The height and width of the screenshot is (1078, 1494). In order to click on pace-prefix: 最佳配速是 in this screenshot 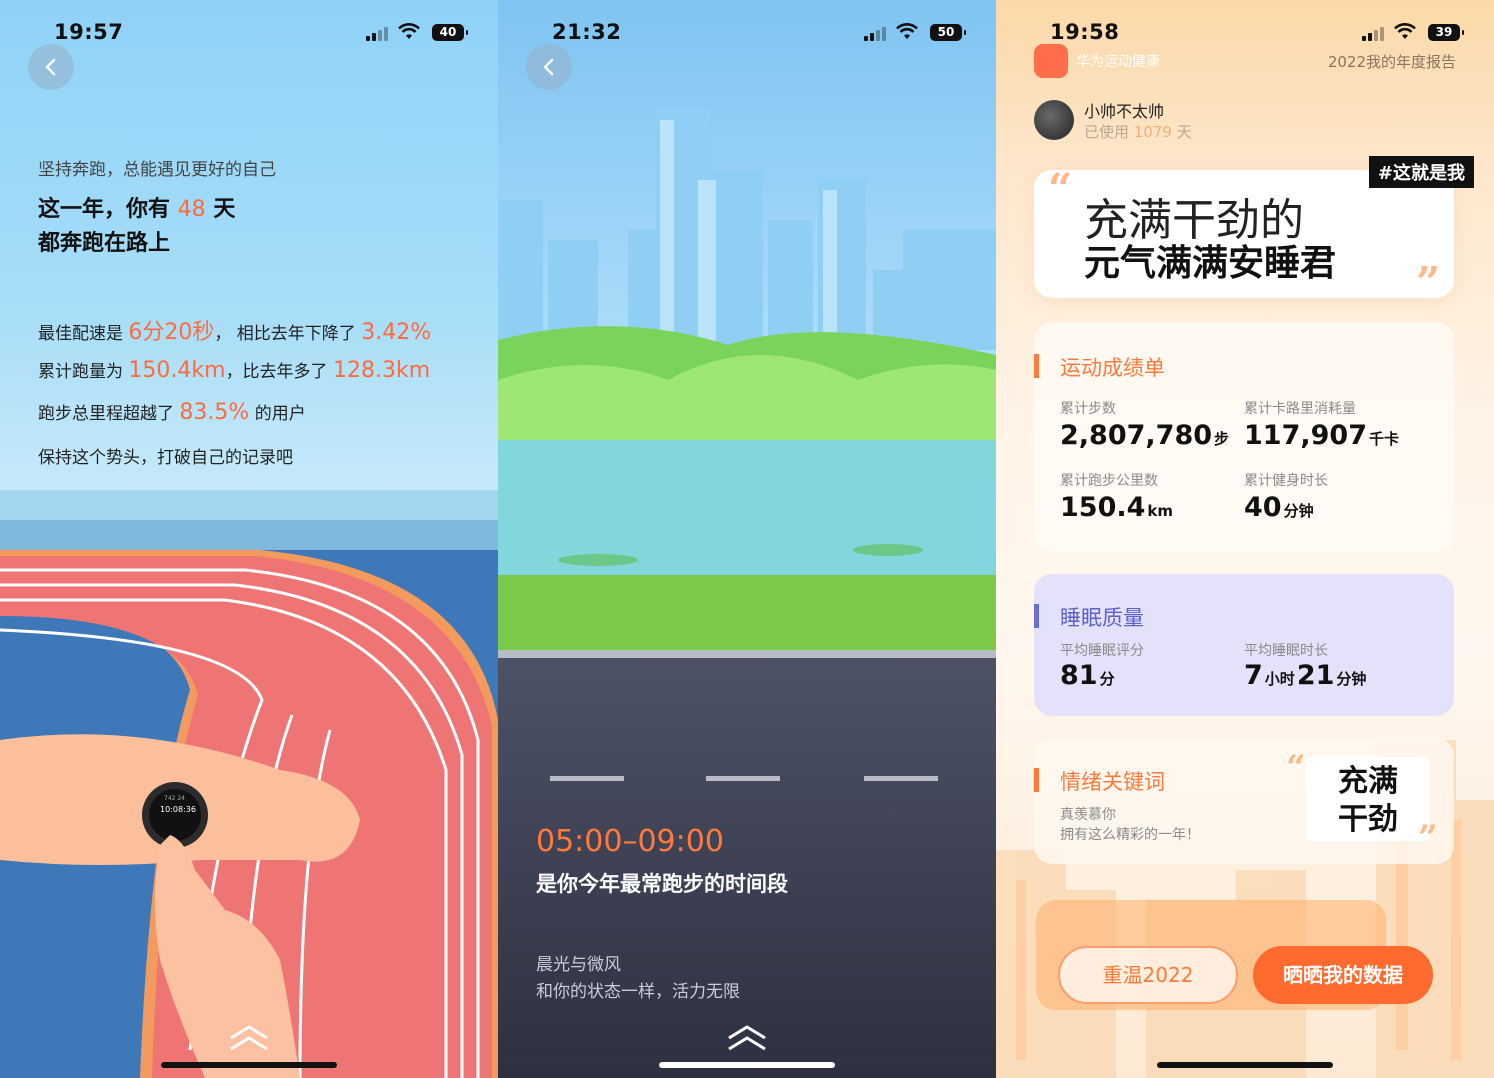, I will do `click(83, 334)`.